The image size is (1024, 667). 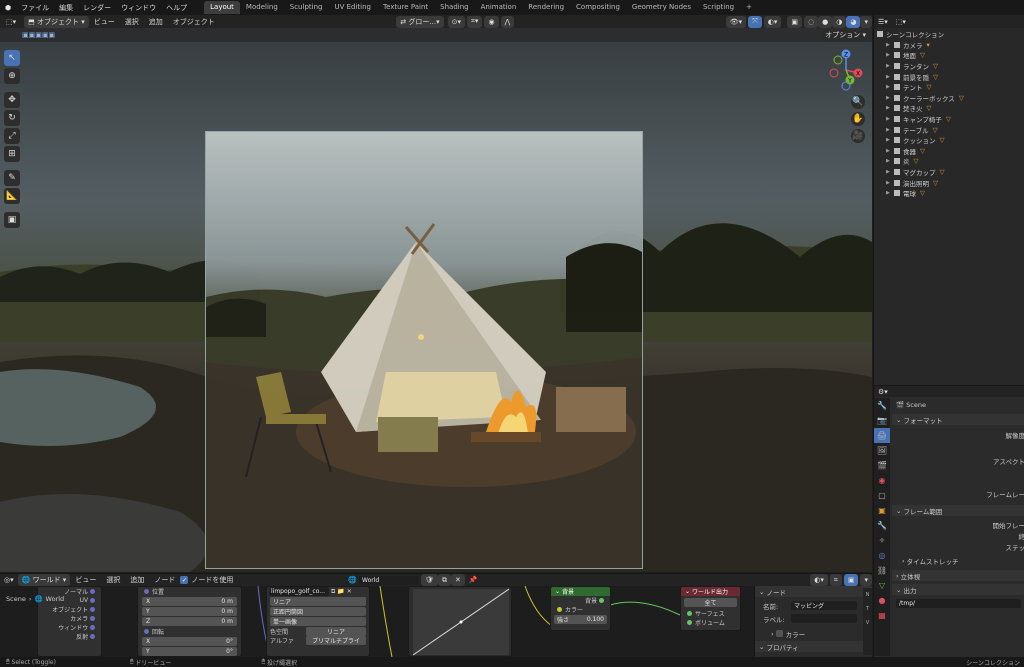 I want to click on visibility-icon: 👁▾, so click(x=736, y=21).